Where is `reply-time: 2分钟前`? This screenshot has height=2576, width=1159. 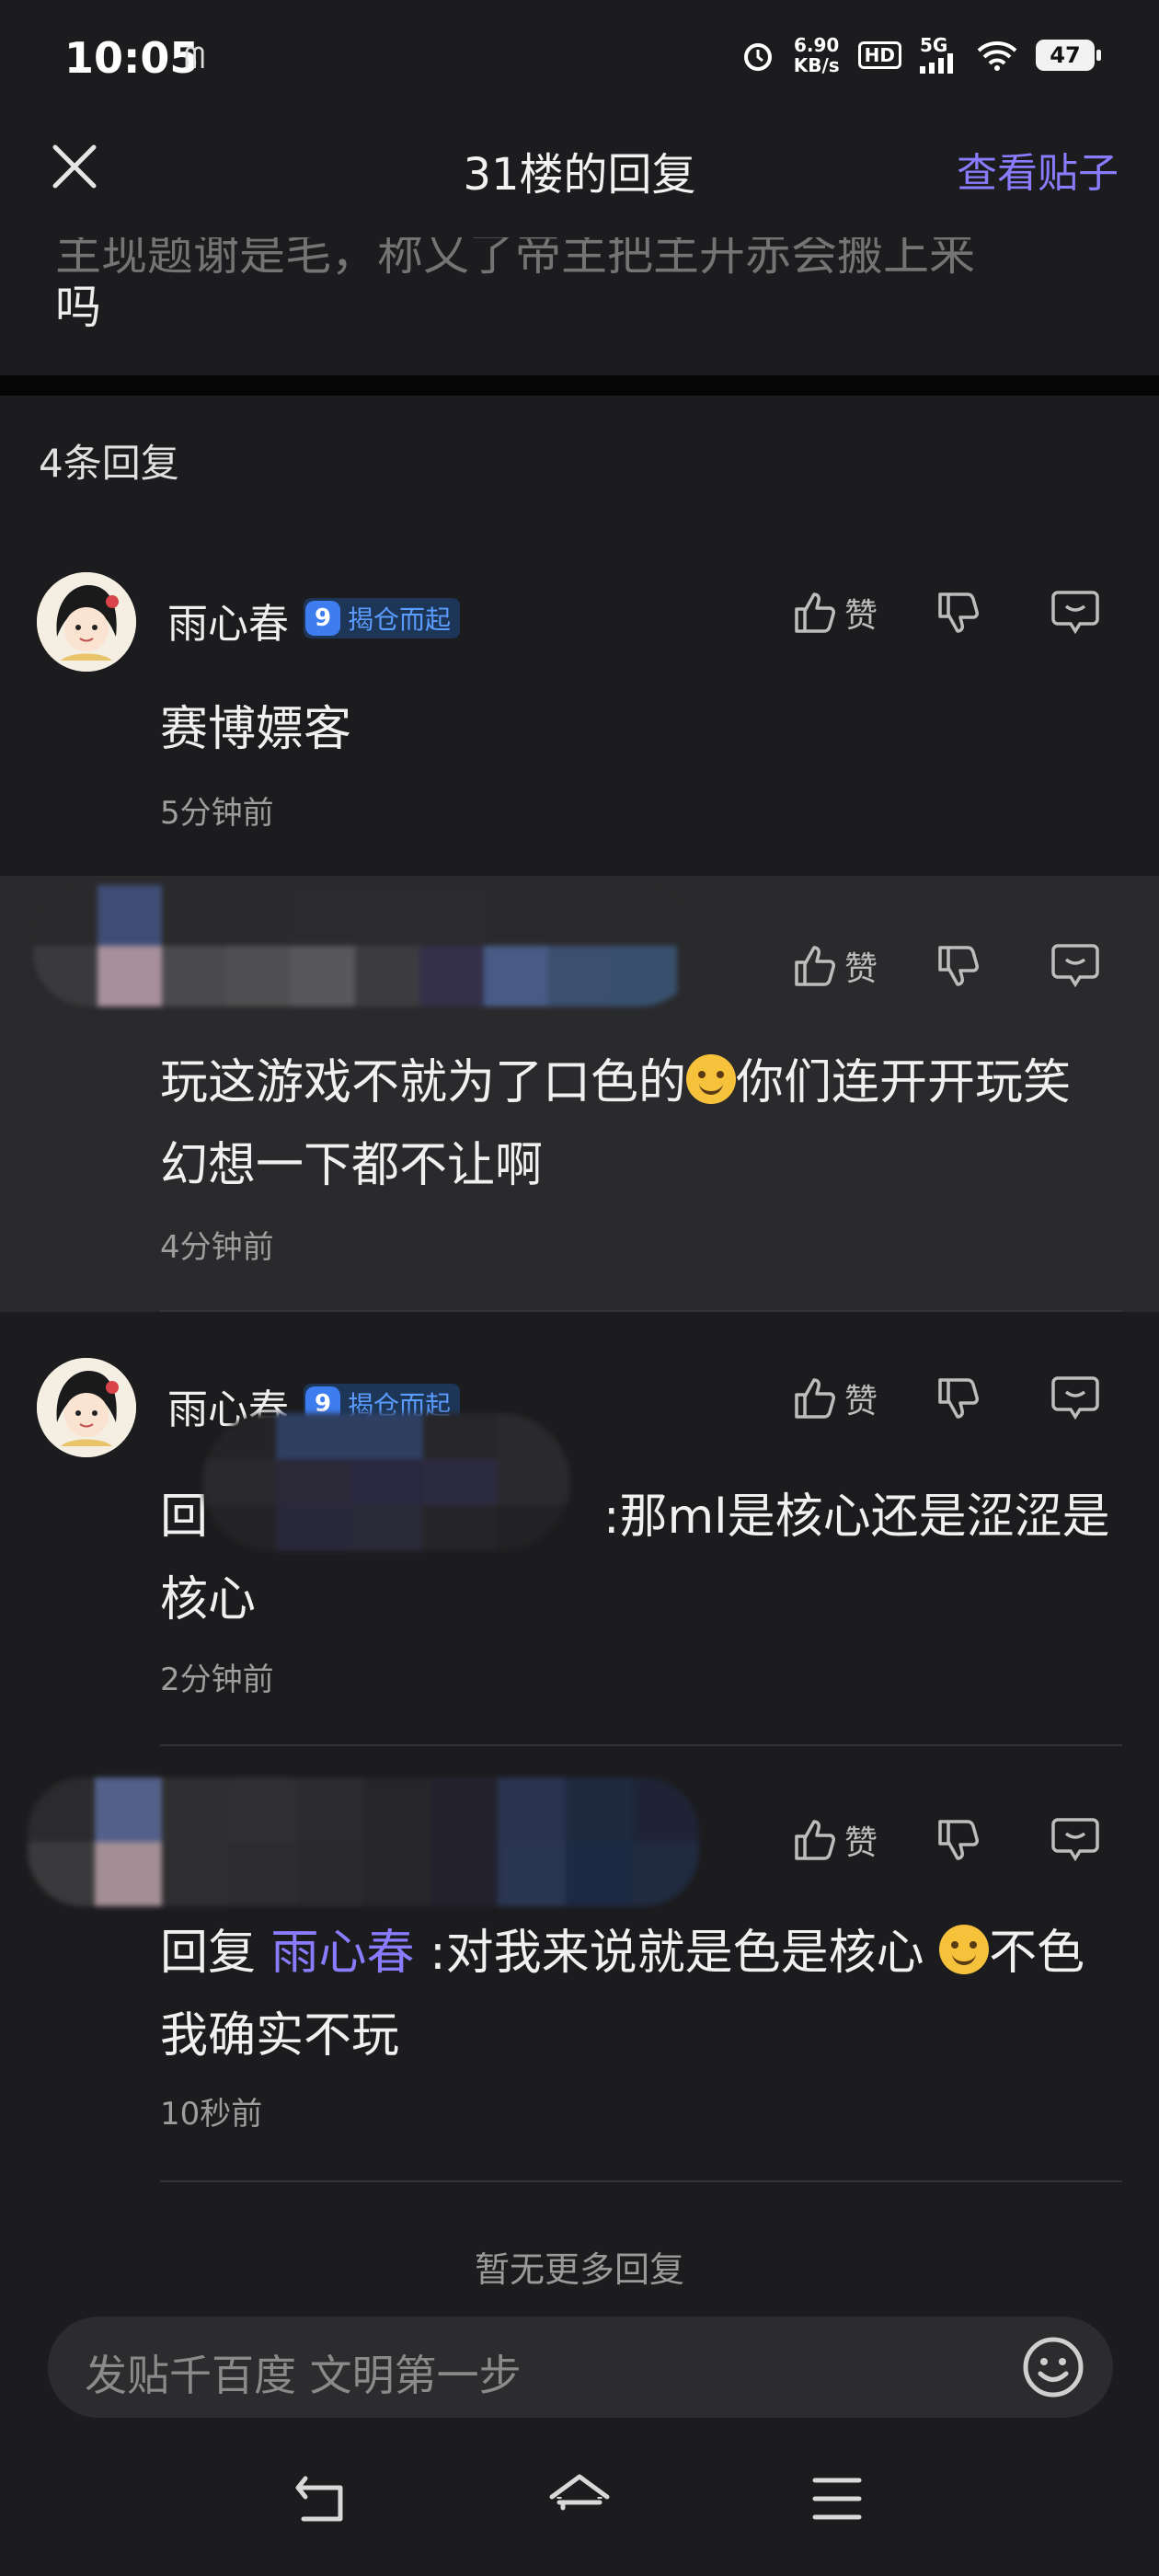 reply-time: 2分钟前 is located at coordinates (217, 1680).